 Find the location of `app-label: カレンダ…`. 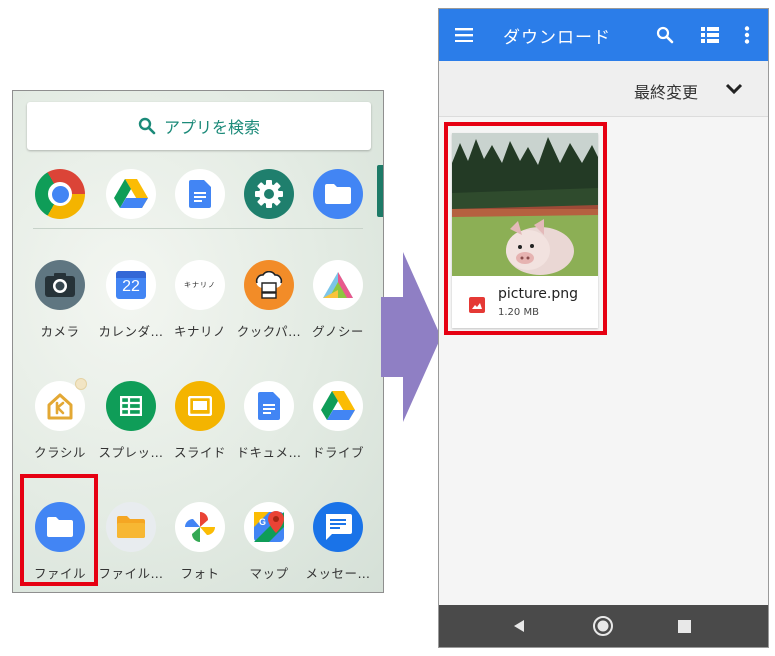

app-label: カレンダ… is located at coordinates (131, 331).